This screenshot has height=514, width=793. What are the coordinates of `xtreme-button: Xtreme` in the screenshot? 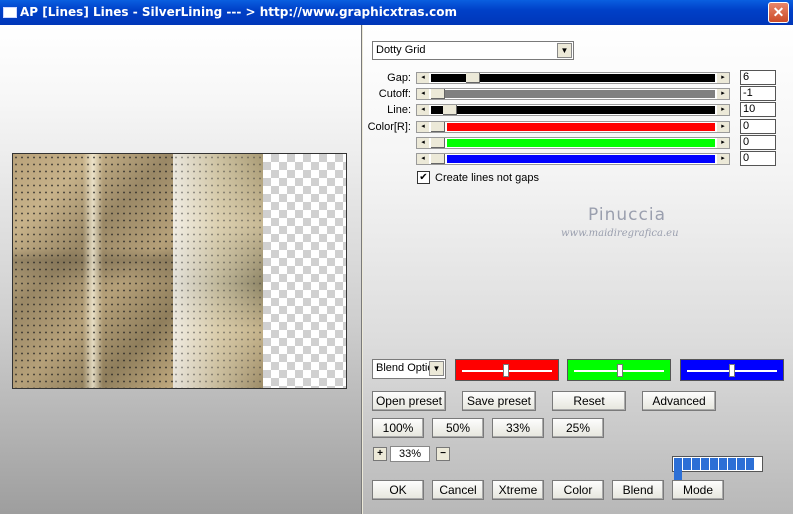 It's located at (518, 490).